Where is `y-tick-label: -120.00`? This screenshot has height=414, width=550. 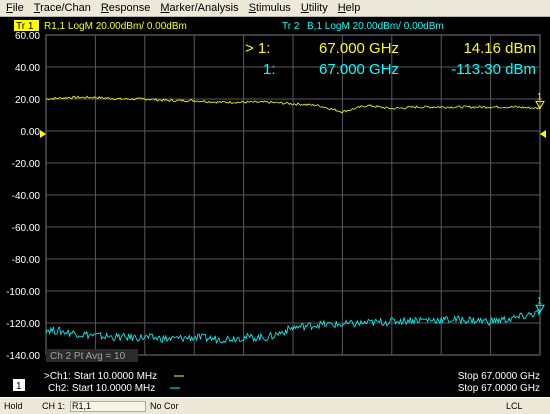
y-tick-label: -120.00 is located at coordinates (23, 324).